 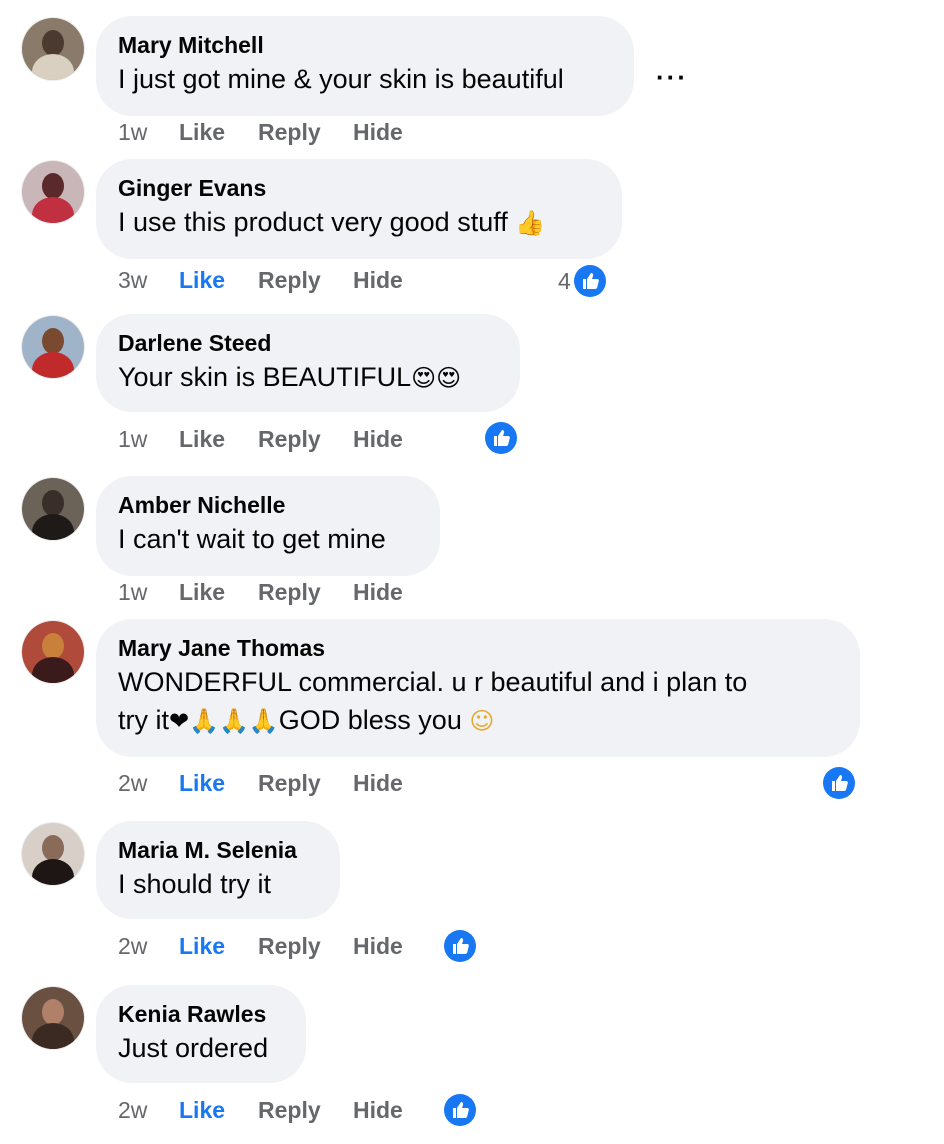 I want to click on commenter-name: Mary Jane Thomas, so click(x=478, y=648).